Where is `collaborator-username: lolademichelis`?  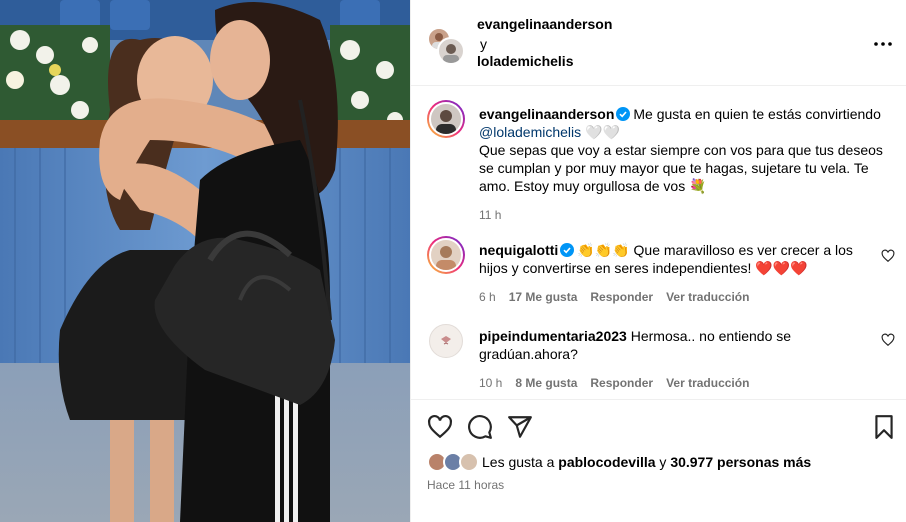
collaborator-username: lolademichelis is located at coordinates (525, 61).